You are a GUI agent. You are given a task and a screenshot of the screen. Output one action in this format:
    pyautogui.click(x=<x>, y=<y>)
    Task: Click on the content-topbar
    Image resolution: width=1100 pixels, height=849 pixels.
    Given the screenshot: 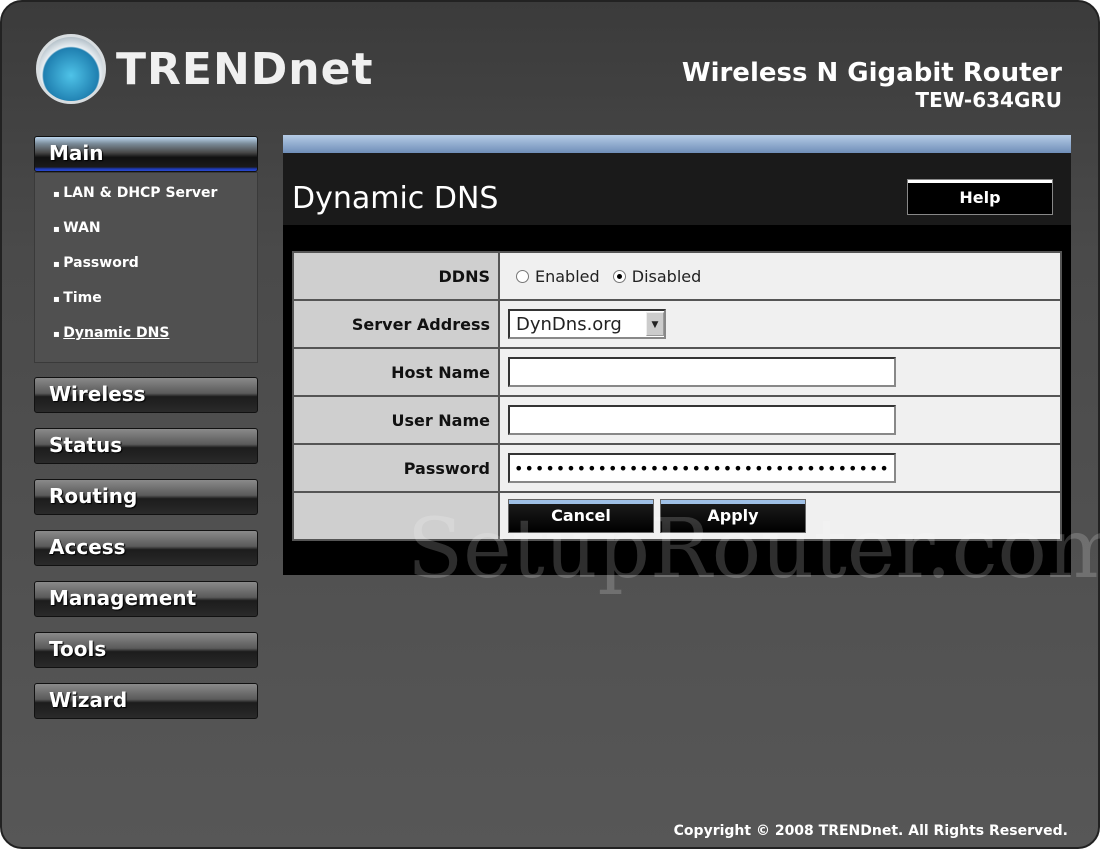 What is the action you would take?
    pyautogui.click(x=677, y=144)
    